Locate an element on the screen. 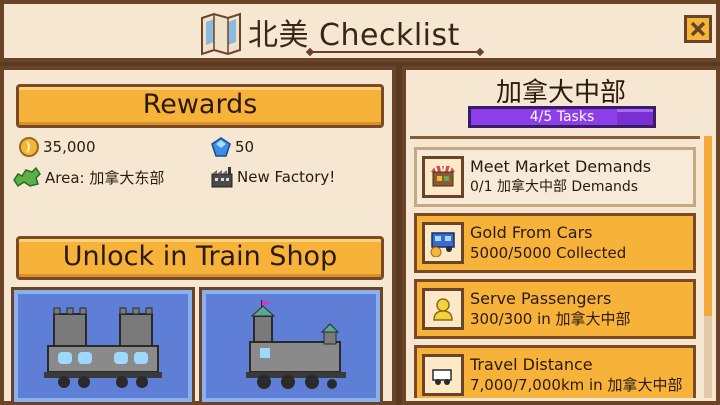 Image resolution: width=720 pixels, height=405 pixels. task-progress-label: 4/5 Tasks is located at coordinates (562, 117).